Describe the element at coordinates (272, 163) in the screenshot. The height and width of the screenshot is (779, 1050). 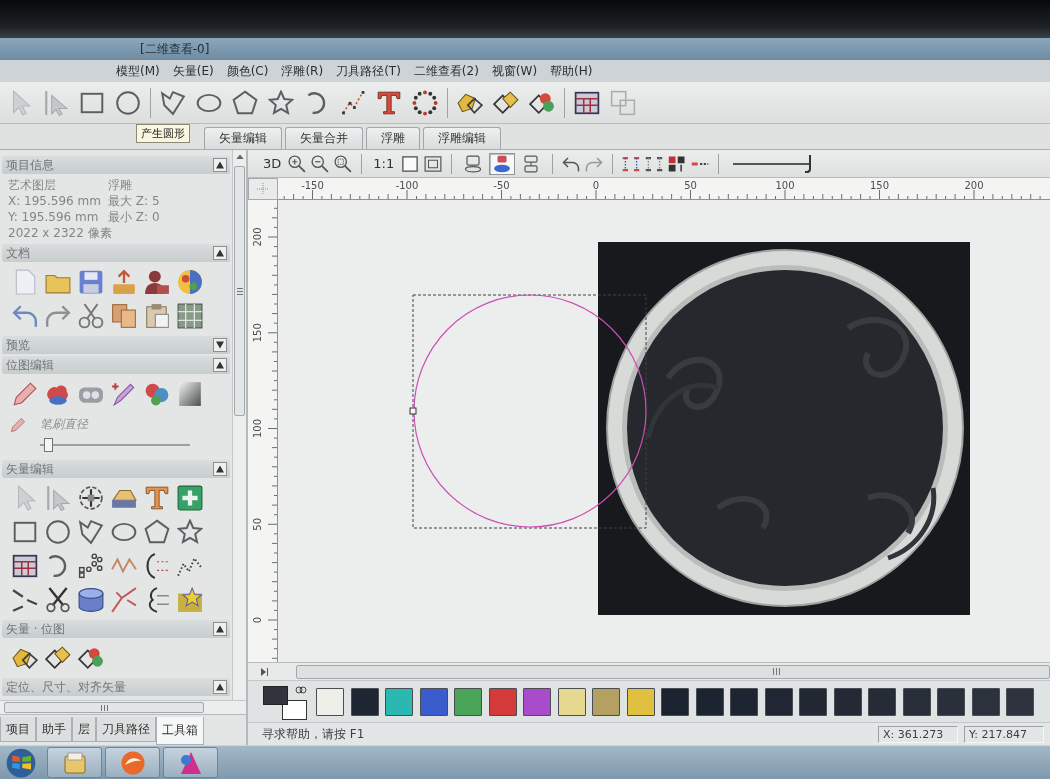
I see `3d-view-button: 3D` at that location.